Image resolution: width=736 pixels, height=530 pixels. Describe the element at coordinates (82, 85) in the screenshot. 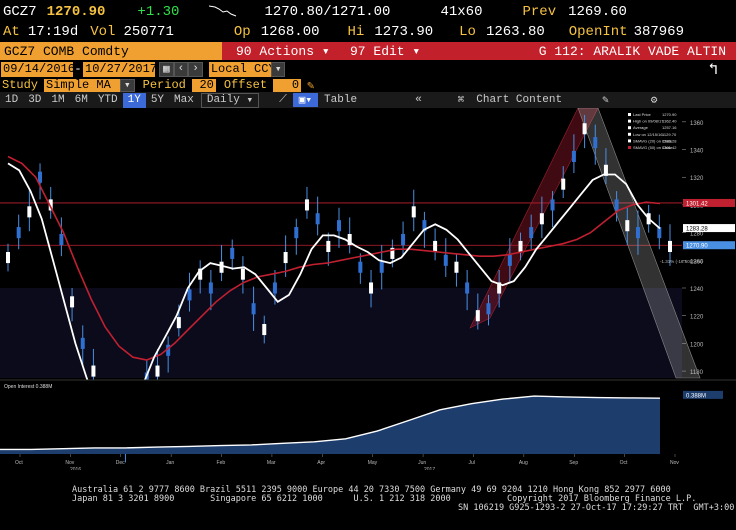

I see `study-select: Simple MA` at that location.